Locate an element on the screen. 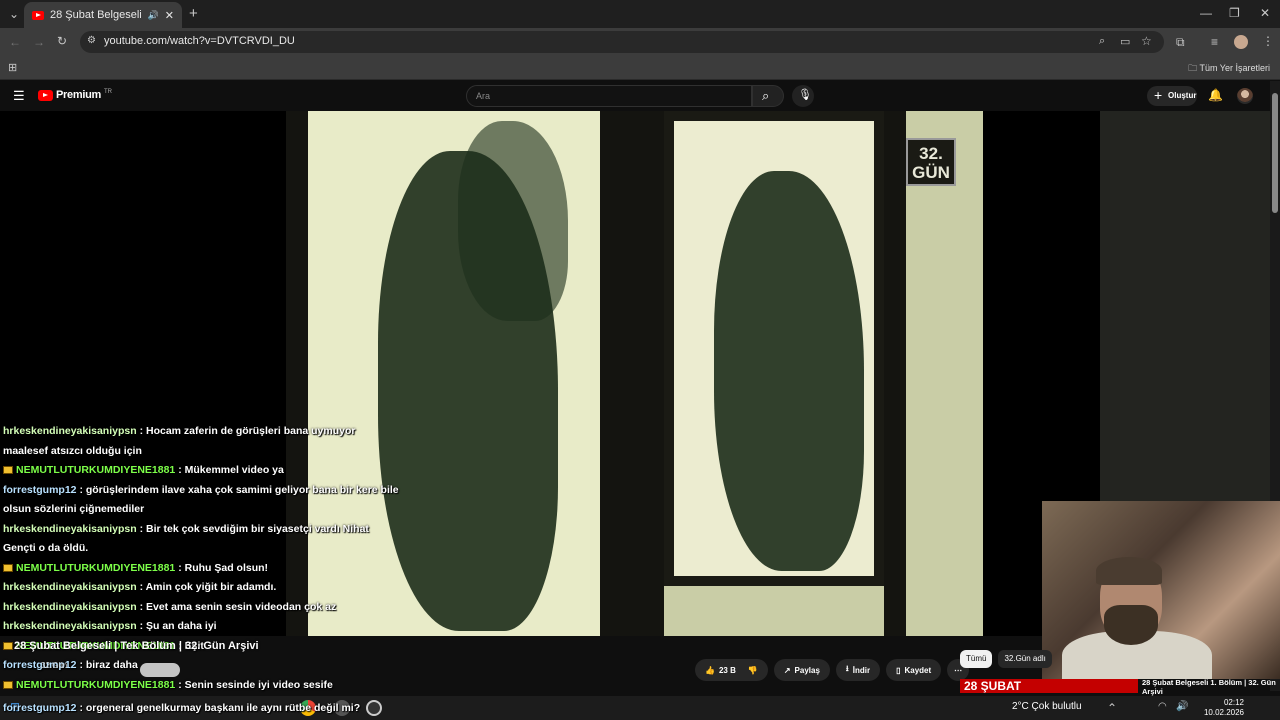 The width and height of the screenshot is (1280, 720). browser-tab: 28 Şubat Belgeseli | Tek Bölüm 🔊 ✕ is located at coordinates (103, 15).